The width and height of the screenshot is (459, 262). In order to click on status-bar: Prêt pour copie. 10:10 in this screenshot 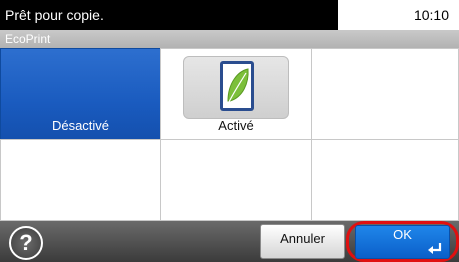, I will do `click(229, 15)`.